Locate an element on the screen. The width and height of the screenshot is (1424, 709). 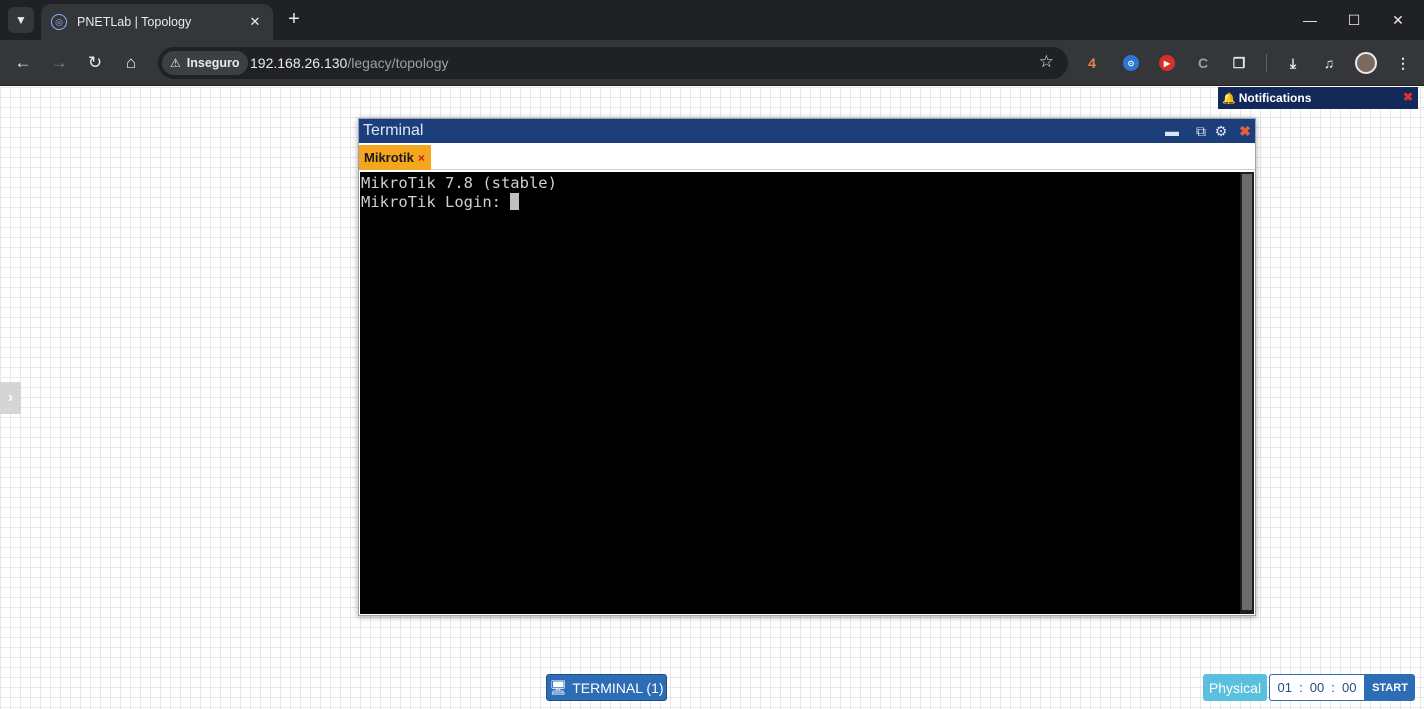
browser-tabstrip: ▼ ◎ PNETLab | Topology ✕ + — ☐ ✕ is located at coordinates (712, 20).